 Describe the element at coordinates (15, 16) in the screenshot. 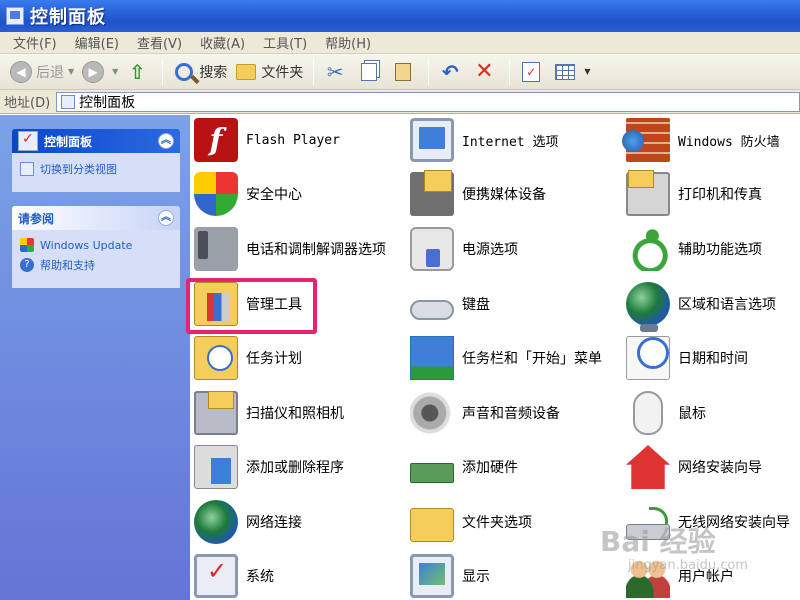

I see `control-panel-icon` at that location.